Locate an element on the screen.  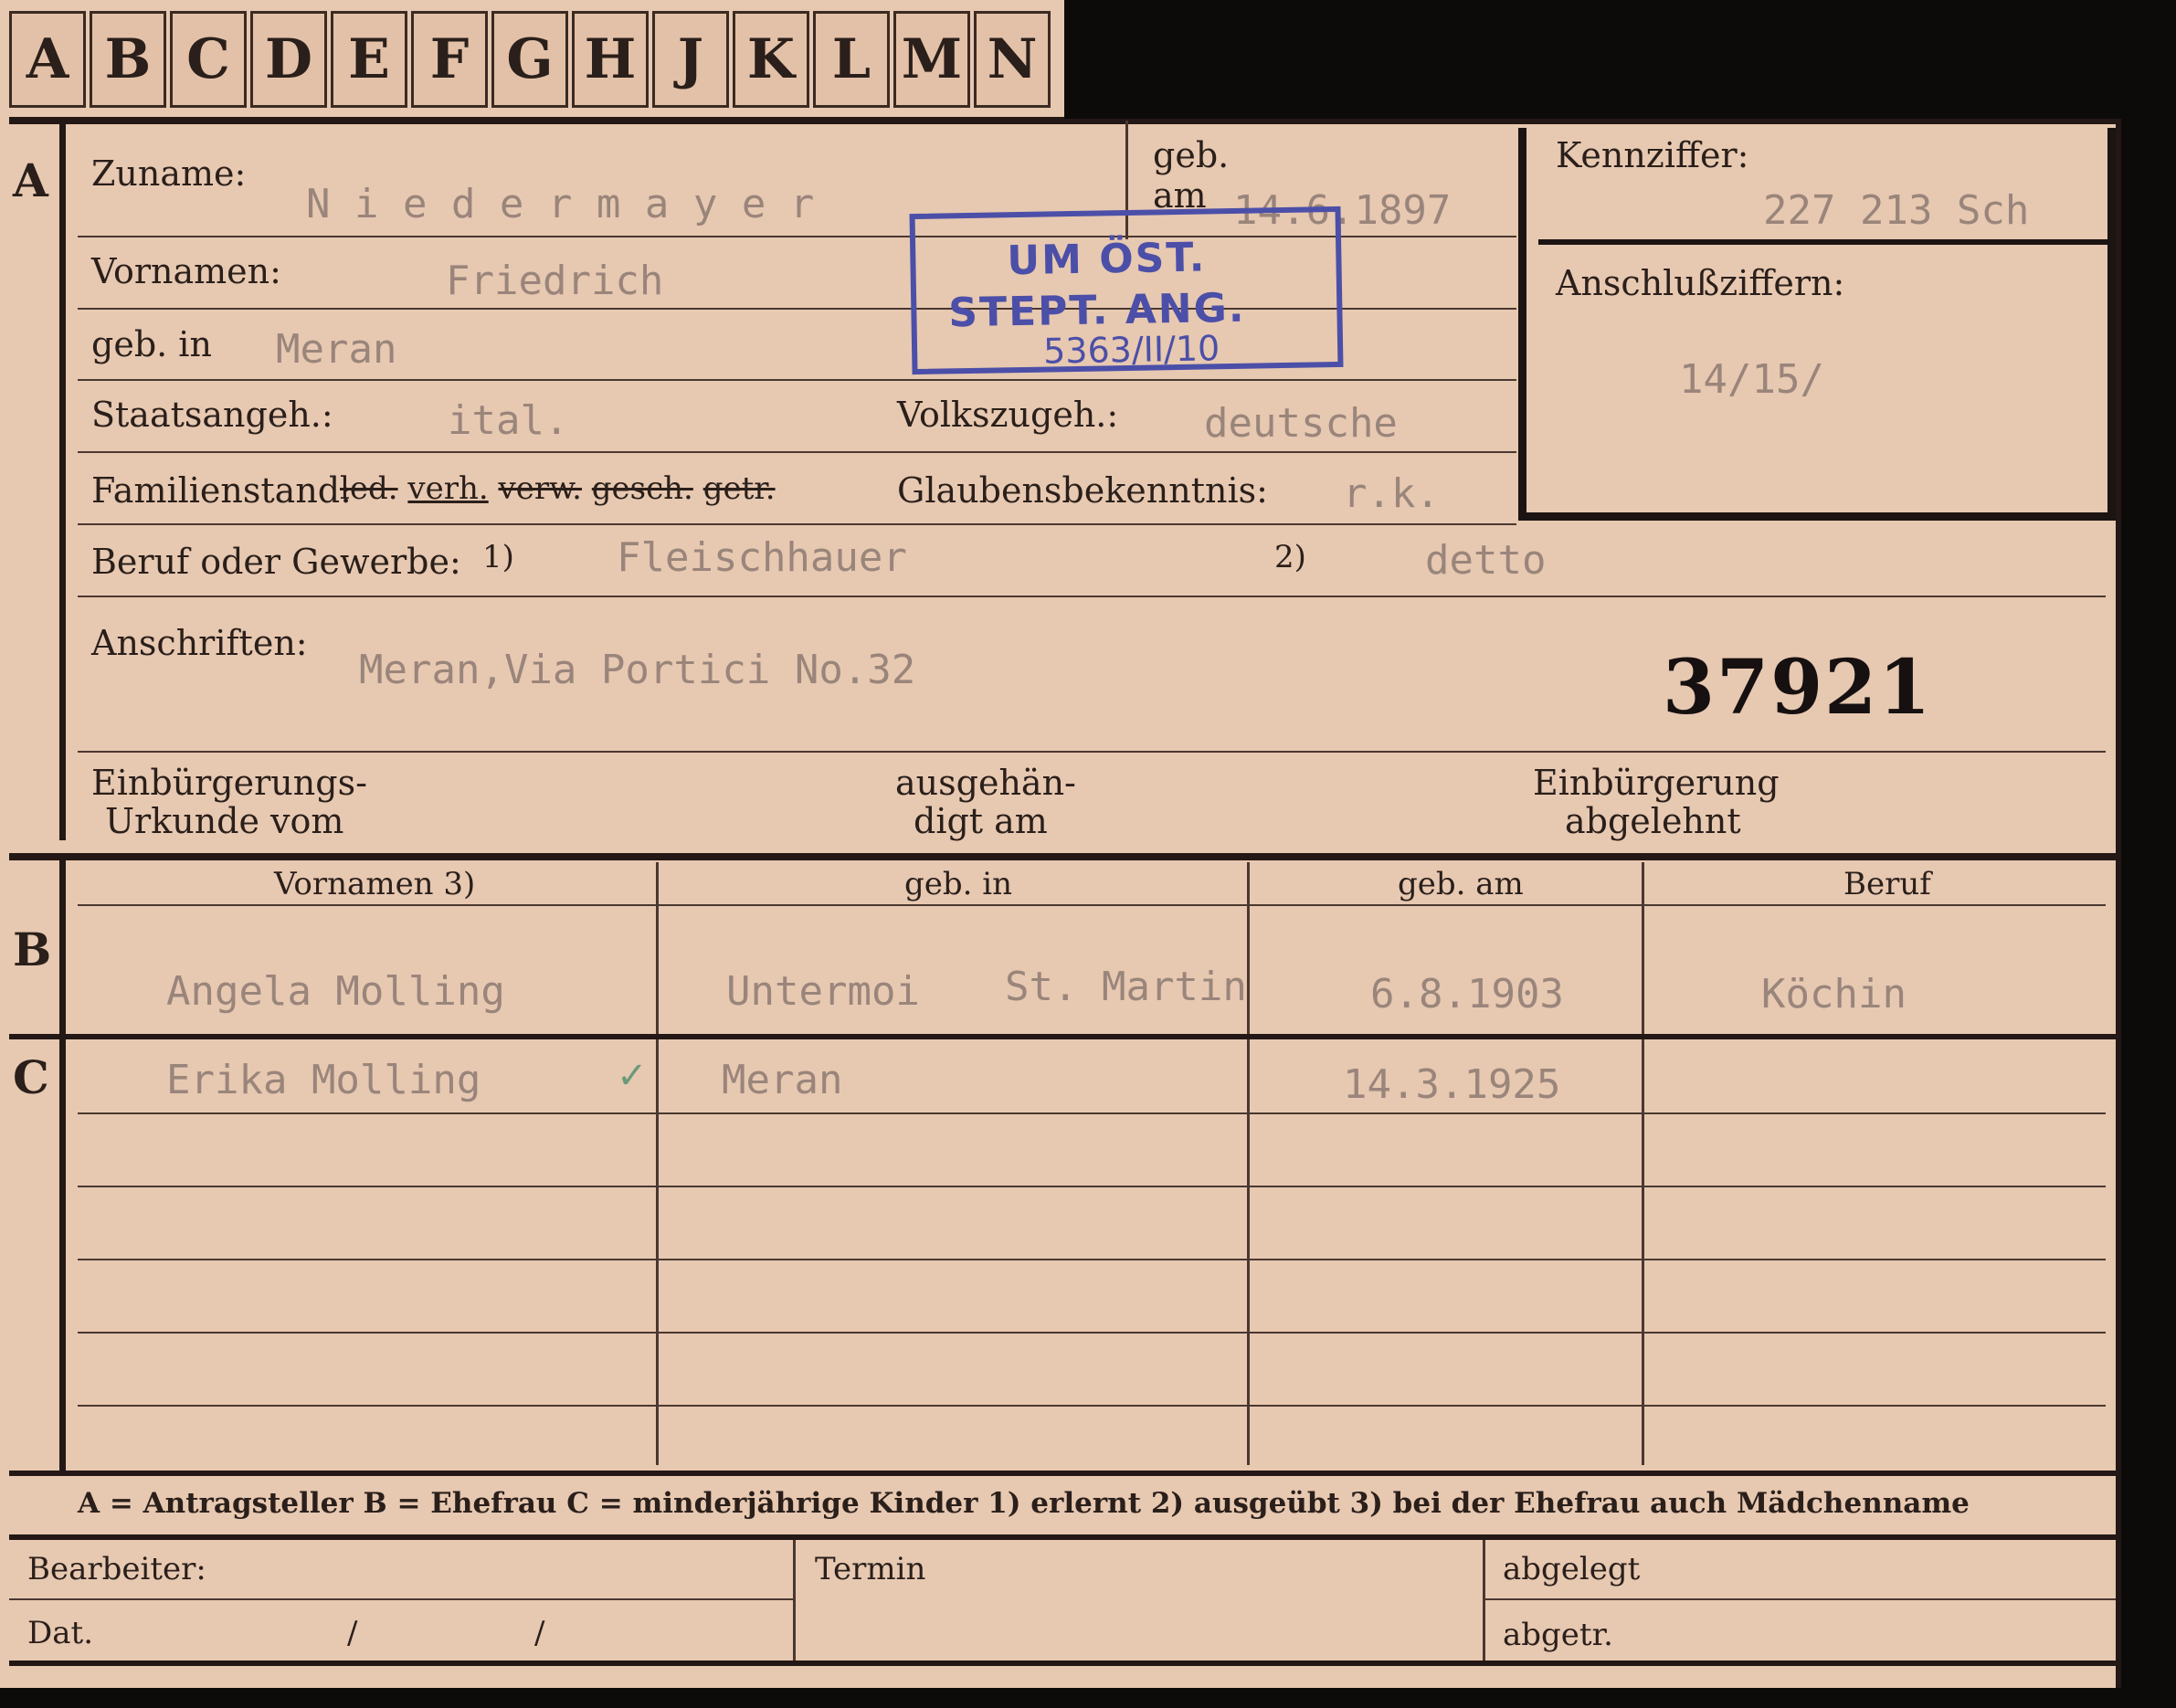
index-tab-d: D is located at coordinates (288, 59).